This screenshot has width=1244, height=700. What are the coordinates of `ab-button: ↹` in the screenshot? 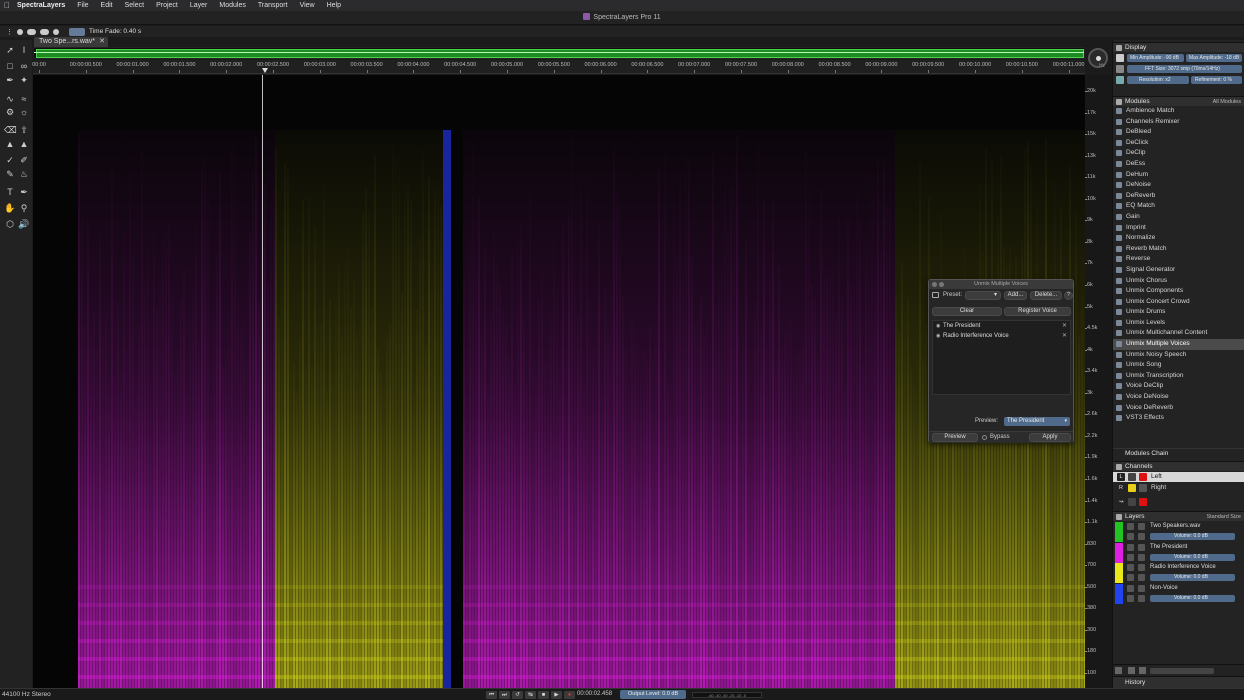 It's located at (530, 695).